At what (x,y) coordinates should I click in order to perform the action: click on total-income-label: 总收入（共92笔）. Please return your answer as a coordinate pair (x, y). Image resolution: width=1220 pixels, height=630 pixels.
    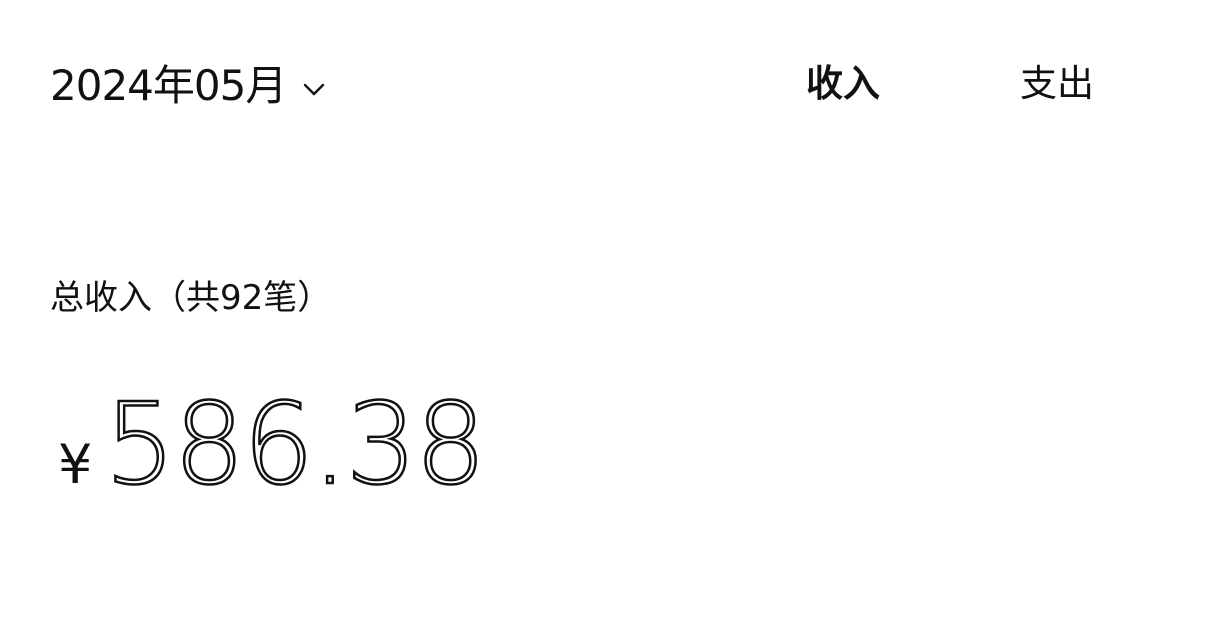
    Looking at the image, I should click on (191, 298).